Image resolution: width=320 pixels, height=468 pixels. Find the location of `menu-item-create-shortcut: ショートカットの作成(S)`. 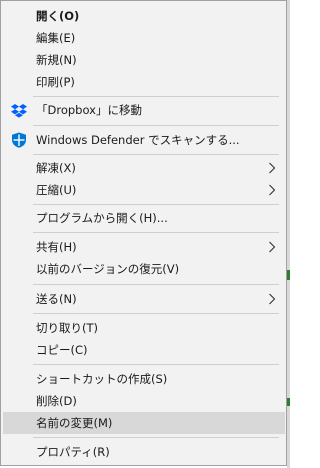

menu-item-create-shortcut: ショートカットの作成(S) is located at coordinates (144, 379).